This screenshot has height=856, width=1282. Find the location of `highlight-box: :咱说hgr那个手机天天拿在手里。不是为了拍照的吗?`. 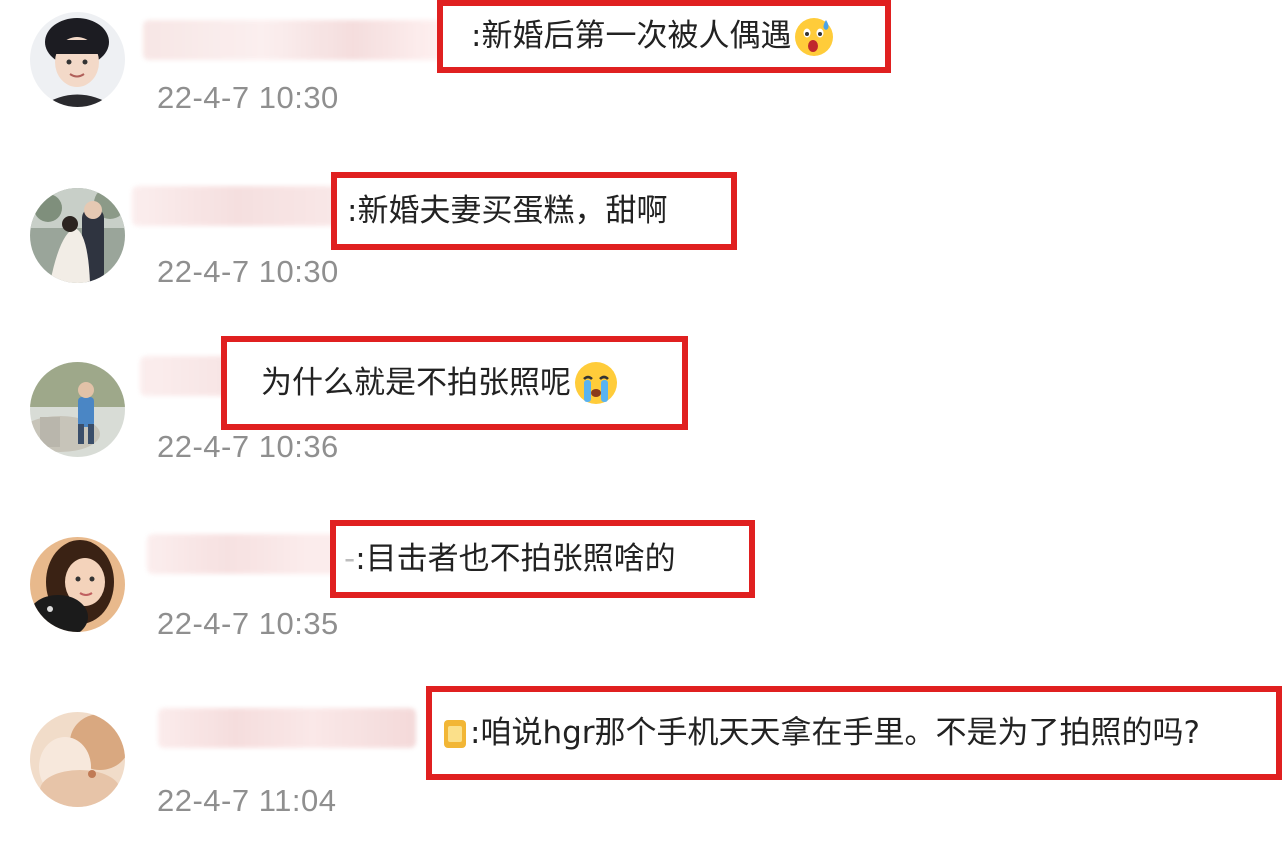

highlight-box: :咱说hgr那个手机天天拿在手里。不是为了拍照的吗? is located at coordinates (854, 733).